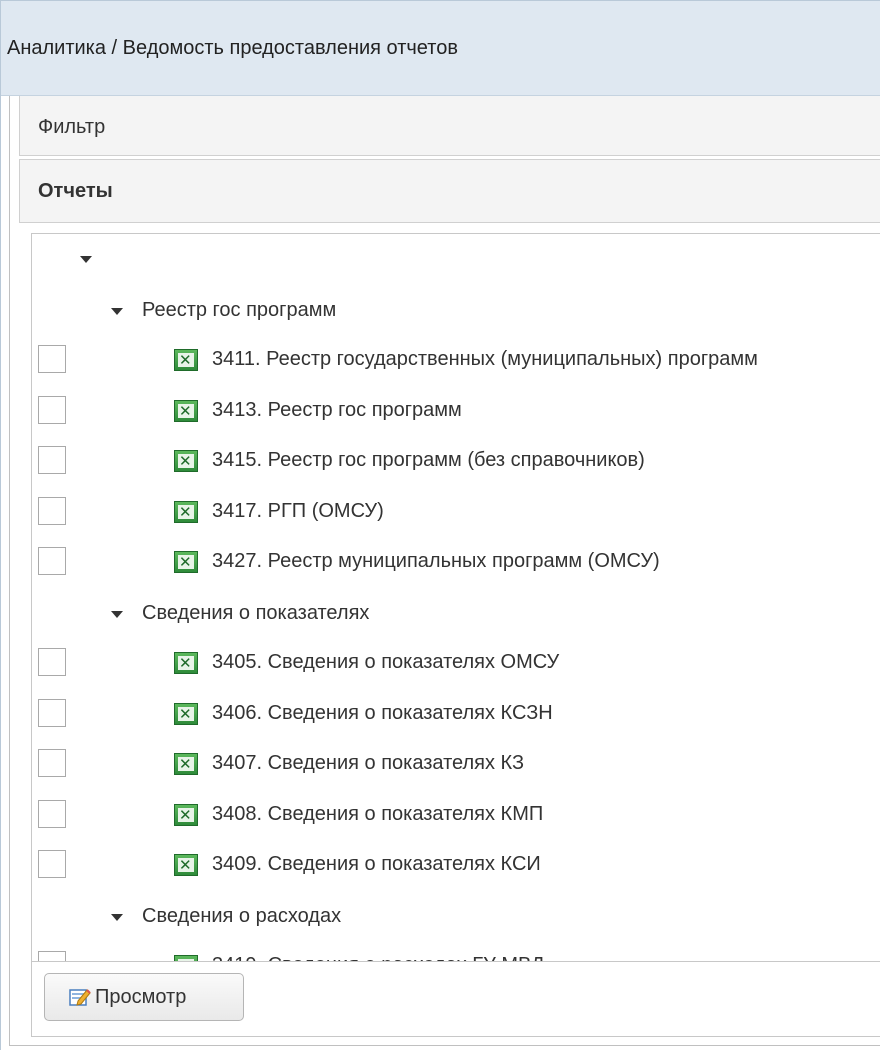  I want to click on report-label: 3409. Сведения о показателях КСИ, so click(376, 864).